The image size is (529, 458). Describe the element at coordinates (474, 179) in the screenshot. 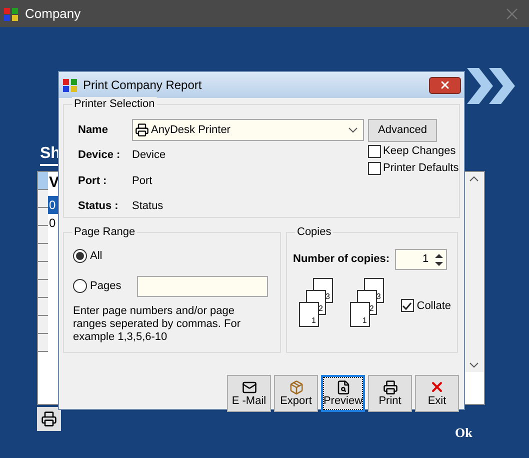

I see `up-icon` at that location.